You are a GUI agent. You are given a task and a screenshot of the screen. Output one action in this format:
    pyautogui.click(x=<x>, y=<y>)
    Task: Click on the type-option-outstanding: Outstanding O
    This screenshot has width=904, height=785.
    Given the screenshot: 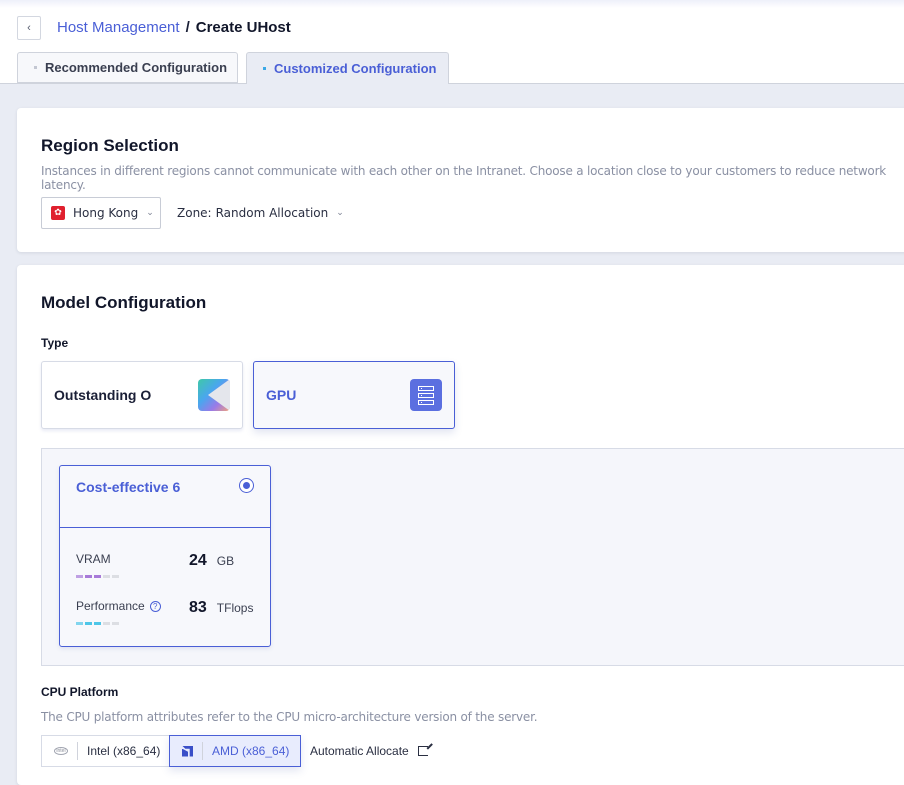 What is the action you would take?
    pyautogui.click(x=142, y=395)
    